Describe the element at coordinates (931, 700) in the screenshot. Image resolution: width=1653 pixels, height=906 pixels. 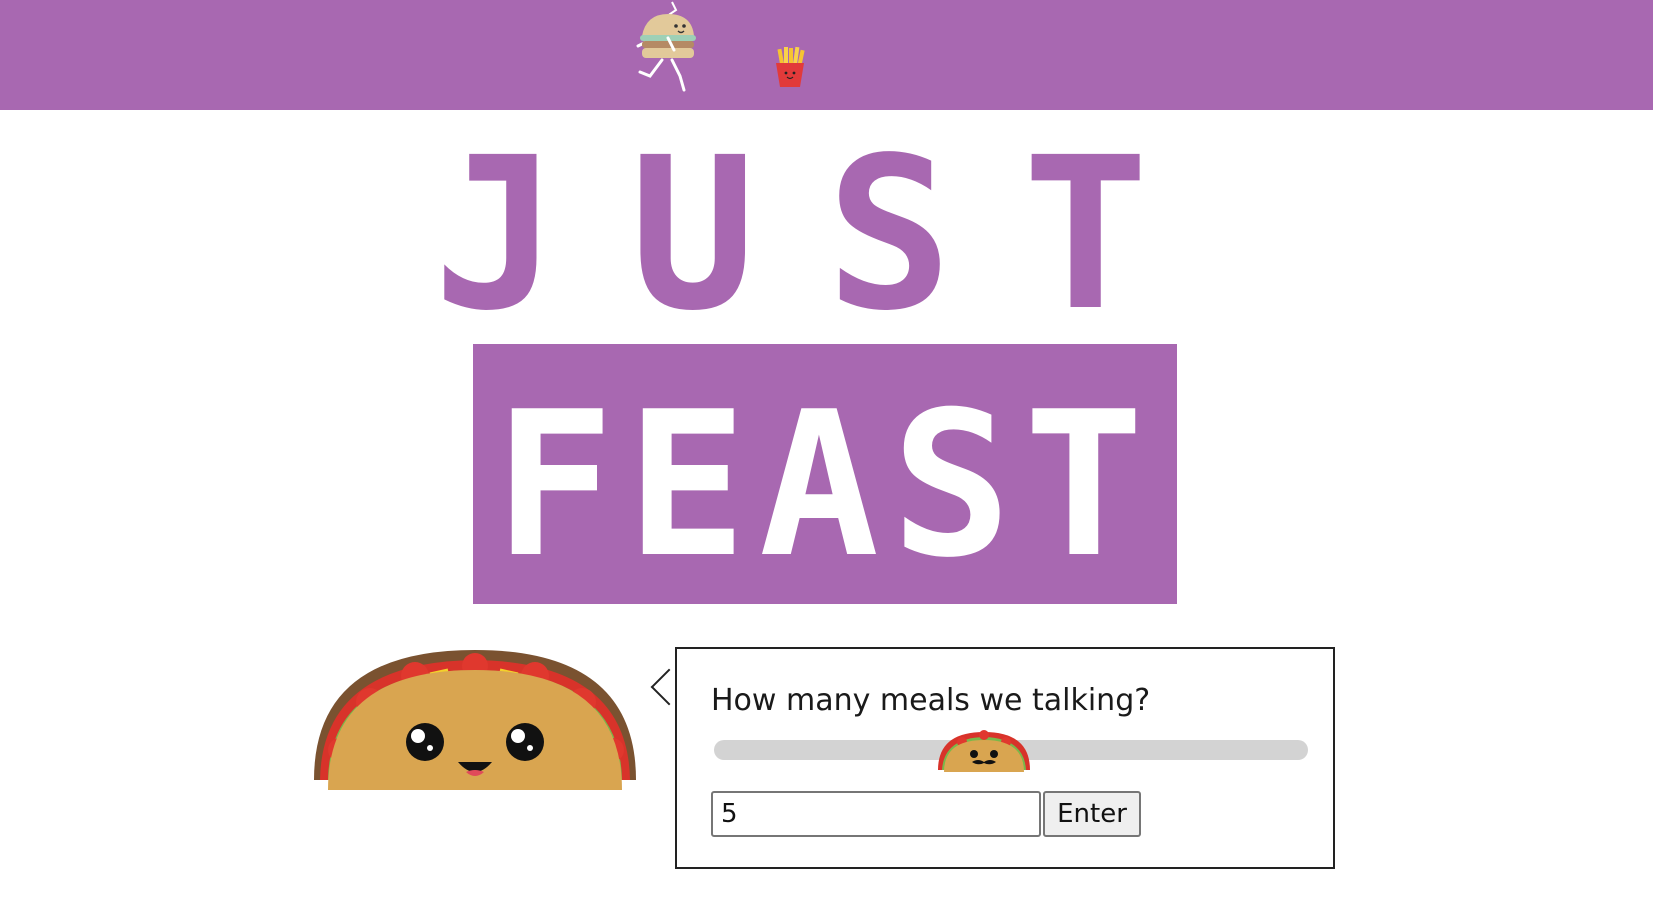
I see `meals-question: How many meals we talking?` at that location.